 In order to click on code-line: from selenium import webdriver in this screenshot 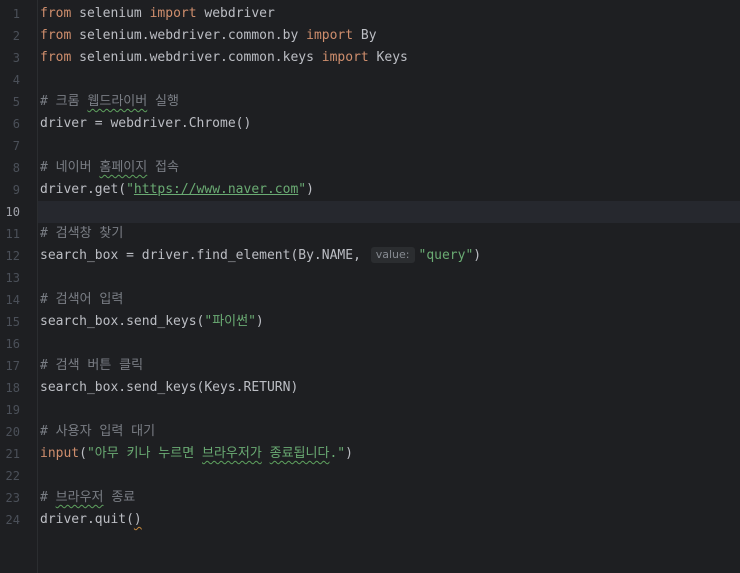, I will do `click(389, 14)`.